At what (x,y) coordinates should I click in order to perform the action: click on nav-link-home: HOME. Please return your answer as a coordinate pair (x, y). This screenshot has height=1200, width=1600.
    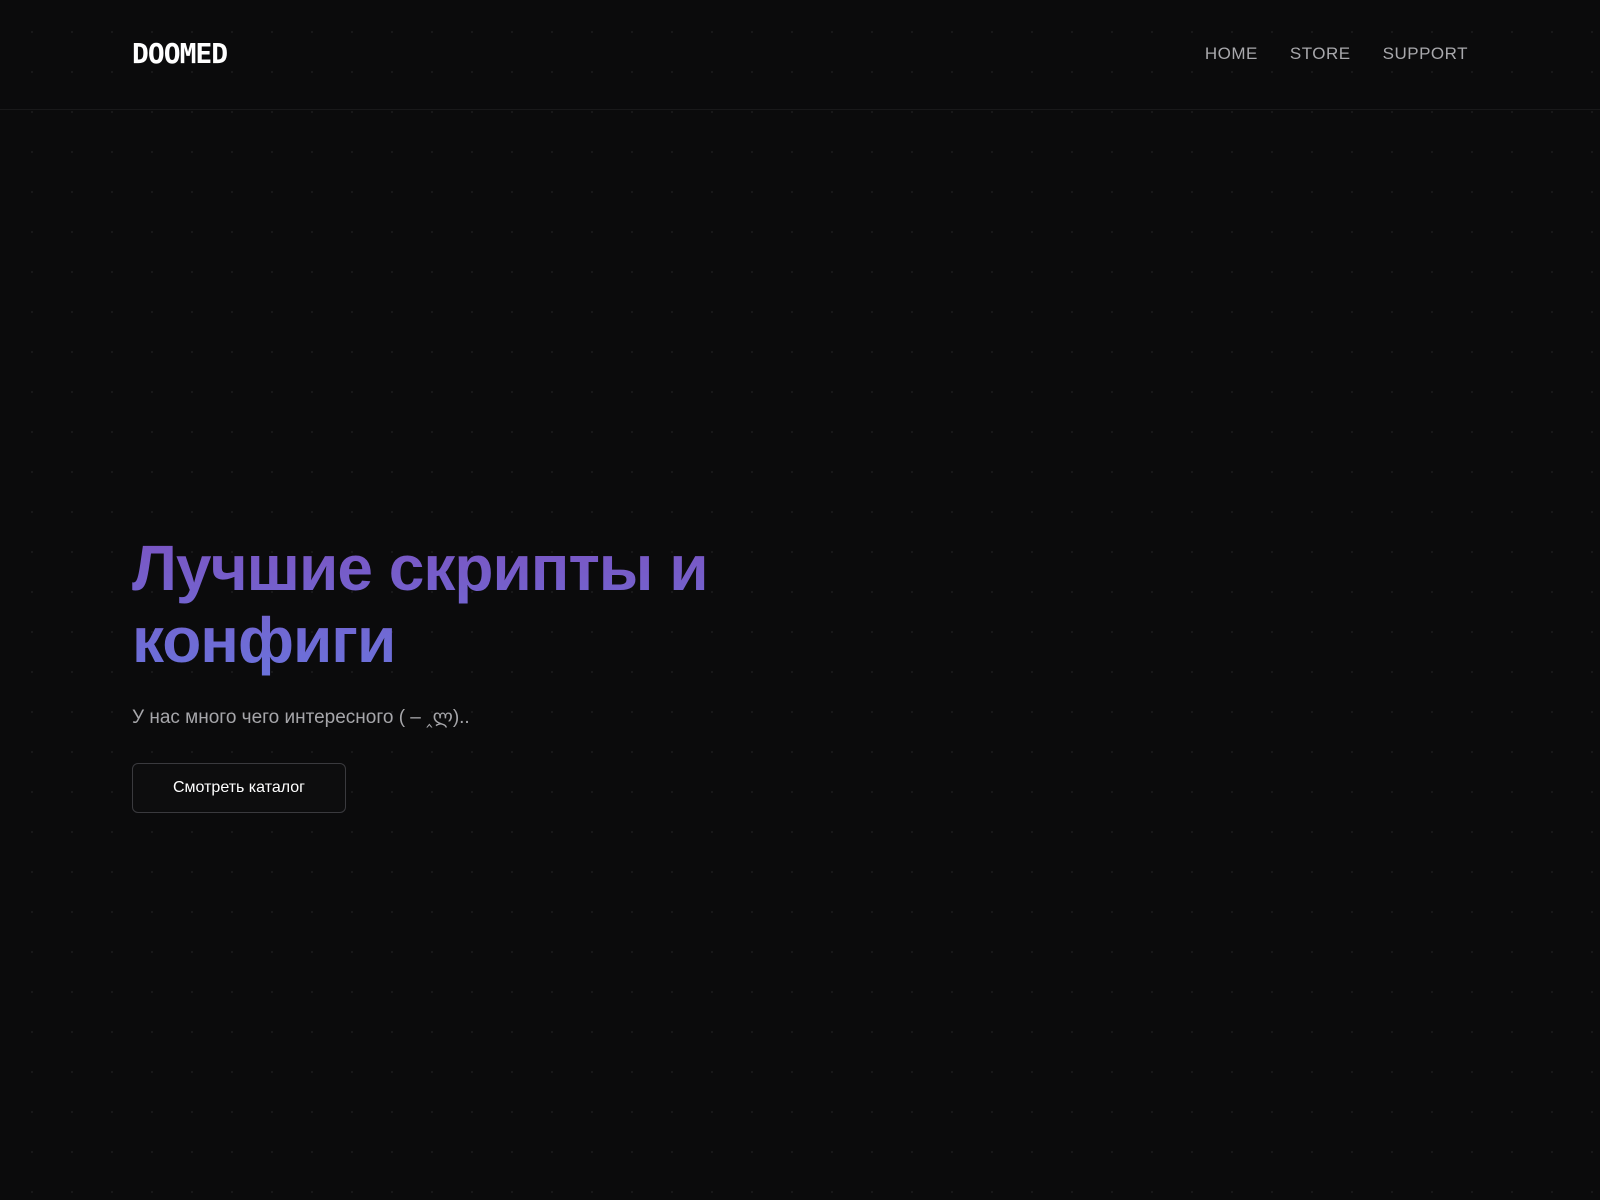
    Looking at the image, I should click on (1231, 54).